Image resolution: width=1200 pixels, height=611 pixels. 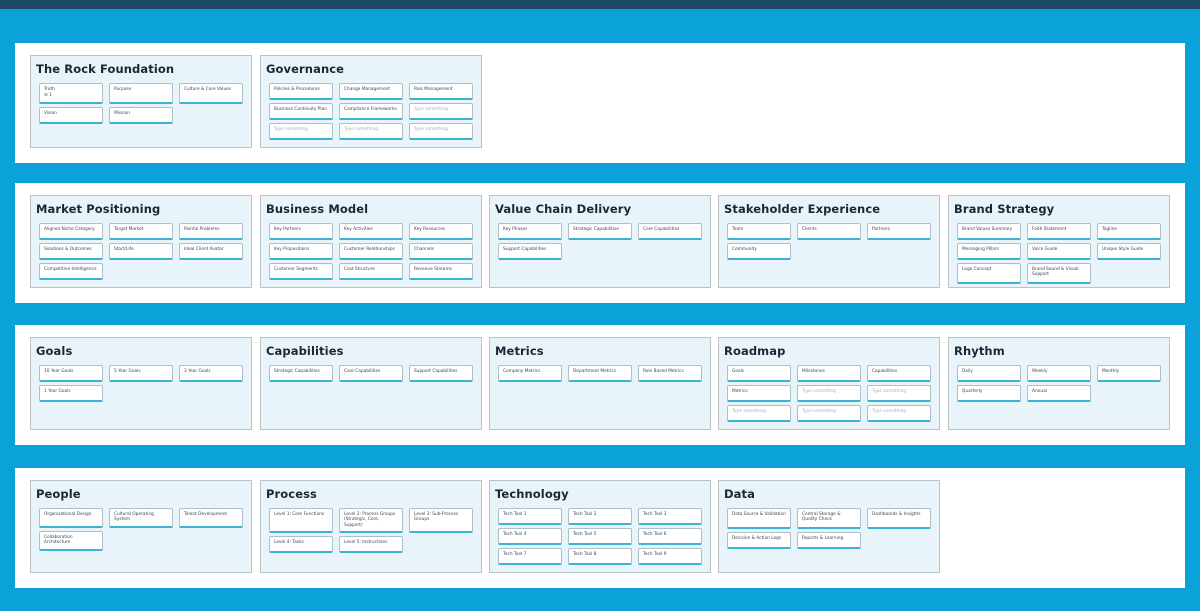 What do you see at coordinates (670, 516) in the screenshot?
I see `sticky-note: Tech Tool 3` at bounding box center [670, 516].